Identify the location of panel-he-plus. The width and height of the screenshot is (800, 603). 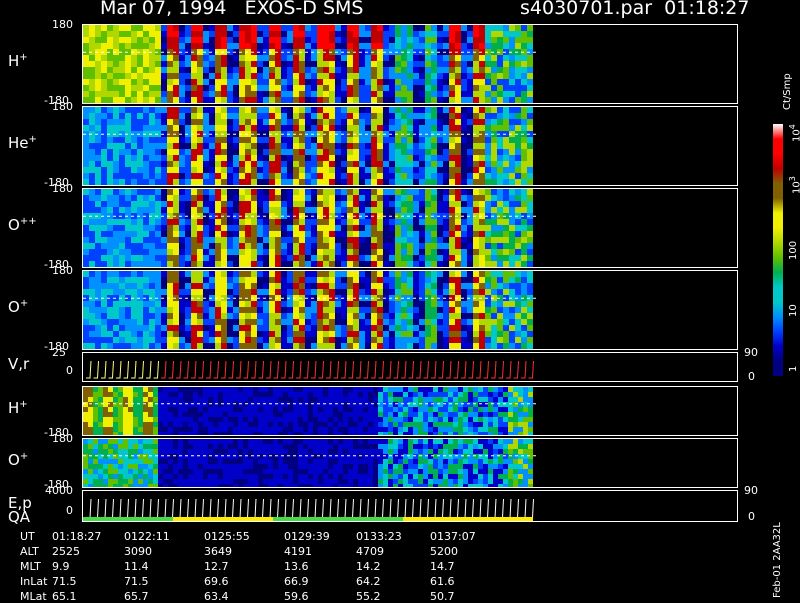
(410, 146).